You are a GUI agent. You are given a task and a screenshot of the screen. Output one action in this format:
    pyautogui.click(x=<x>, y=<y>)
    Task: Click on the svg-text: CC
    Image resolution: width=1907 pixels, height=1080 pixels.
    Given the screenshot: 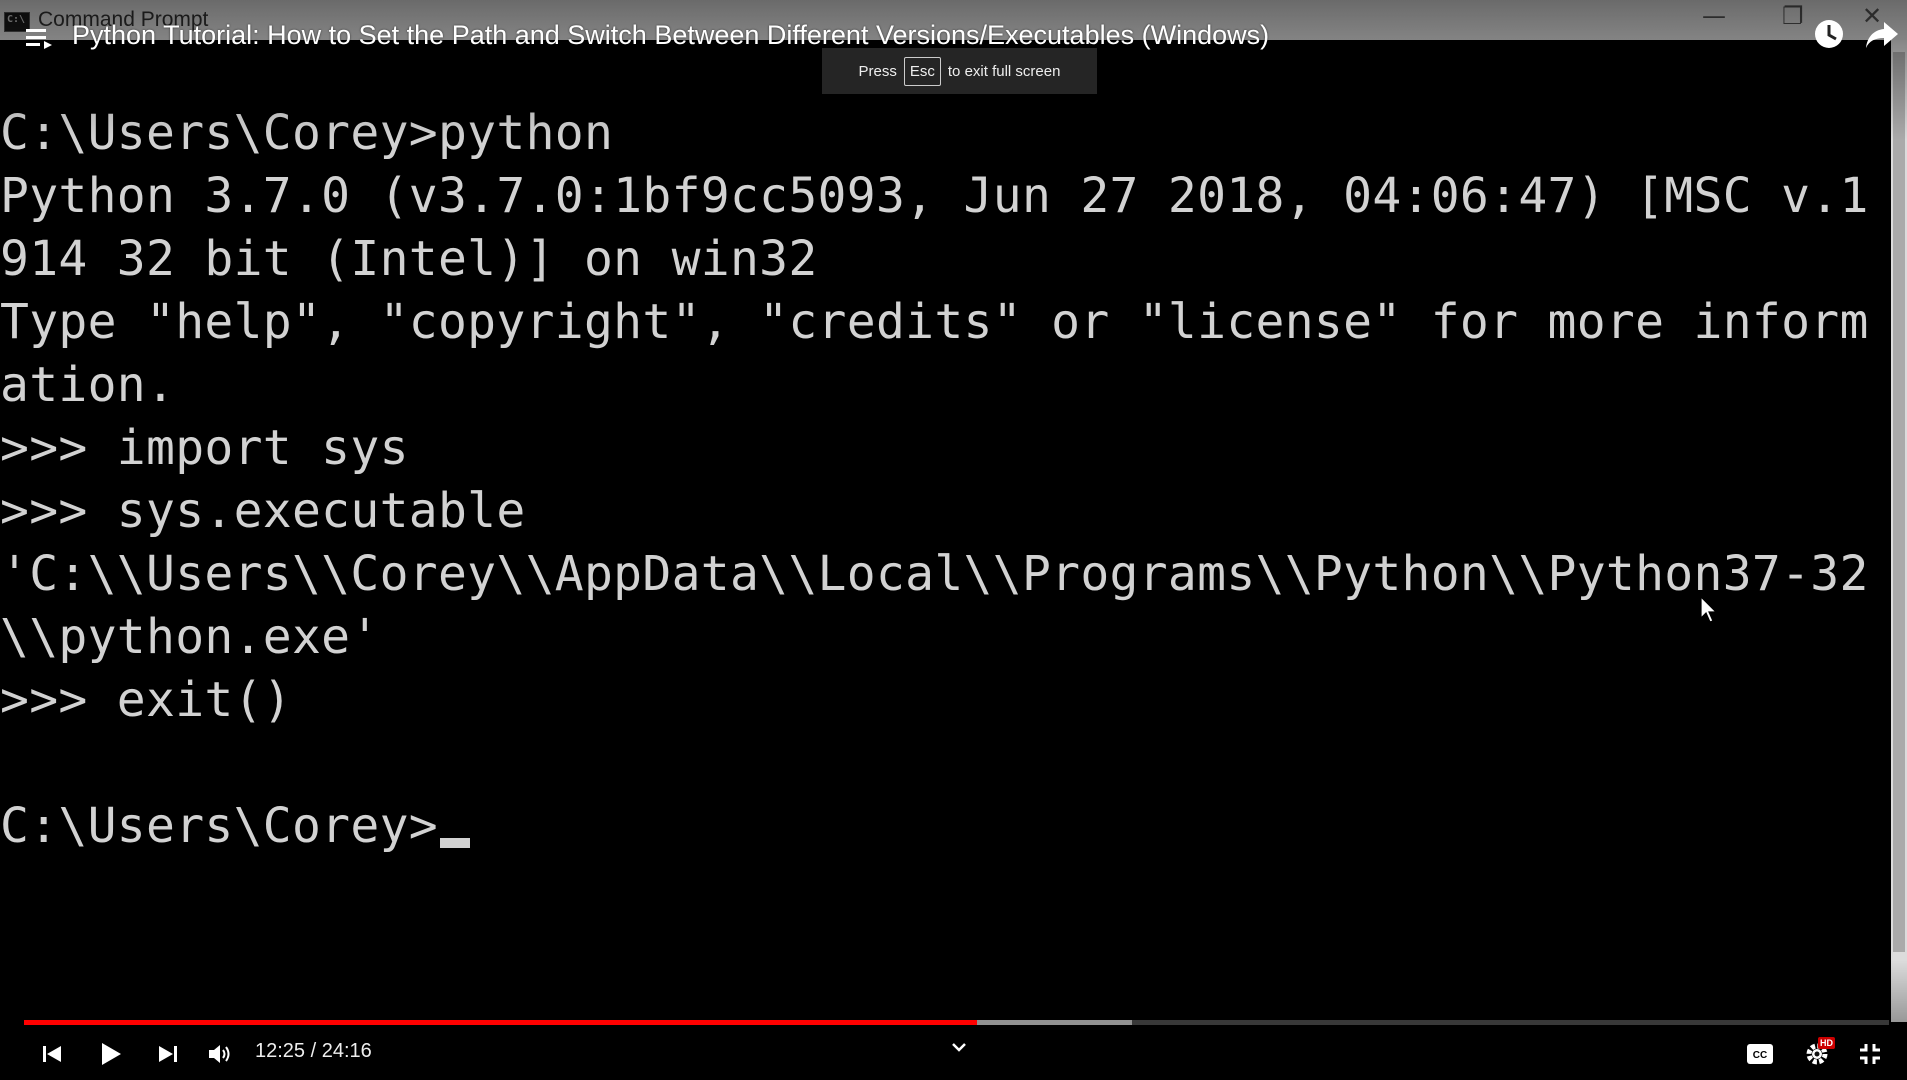 What is the action you would take?
    pyautogui.click(x=1760, y=1055)
    